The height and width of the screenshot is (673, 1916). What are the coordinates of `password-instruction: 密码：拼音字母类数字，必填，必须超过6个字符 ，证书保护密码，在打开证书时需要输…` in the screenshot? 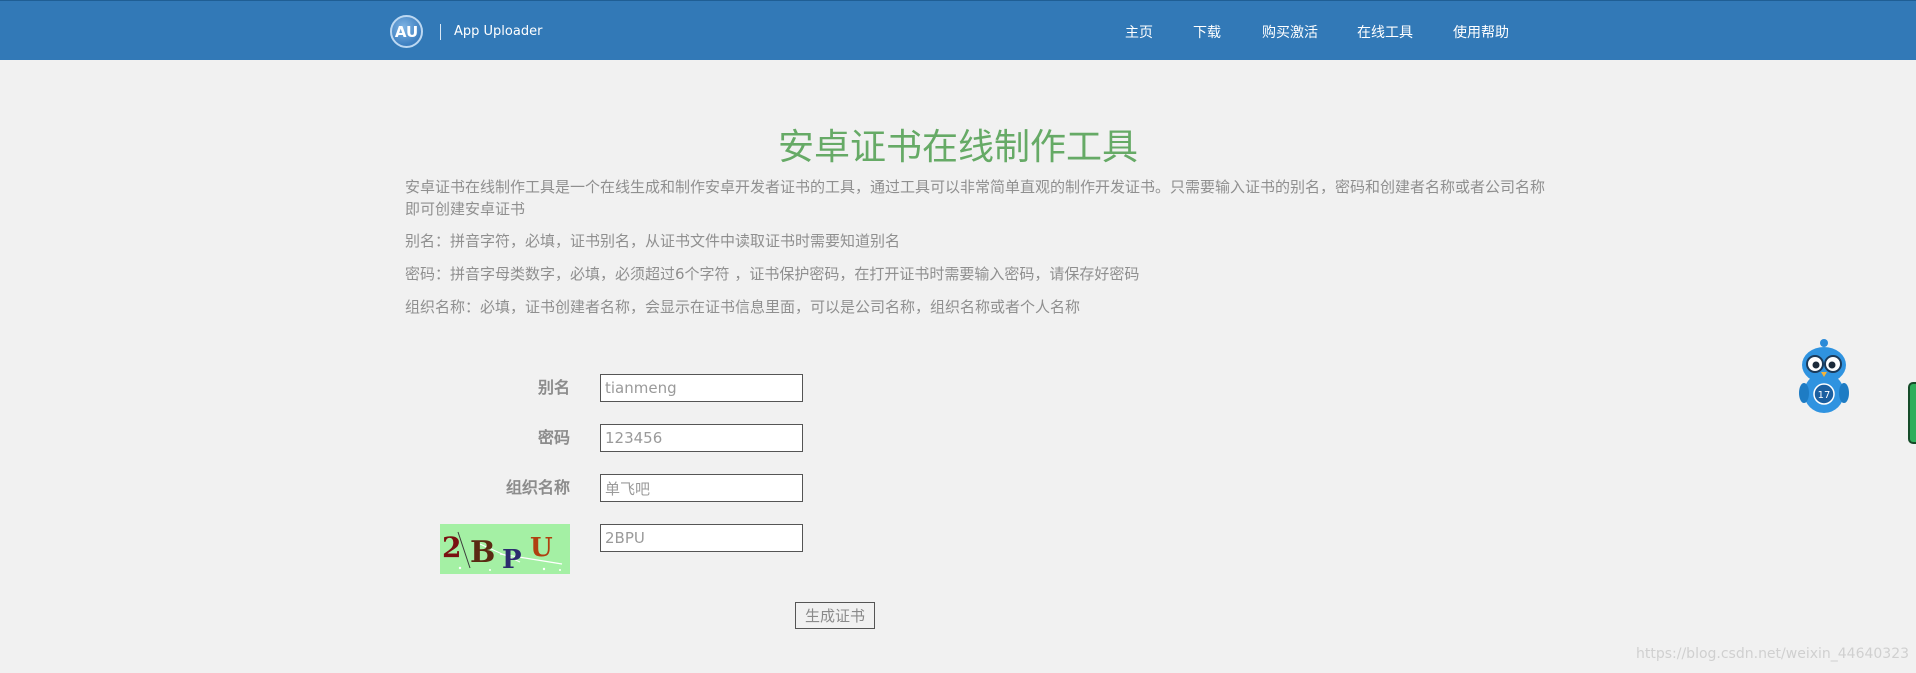 It's located at (772, 274).